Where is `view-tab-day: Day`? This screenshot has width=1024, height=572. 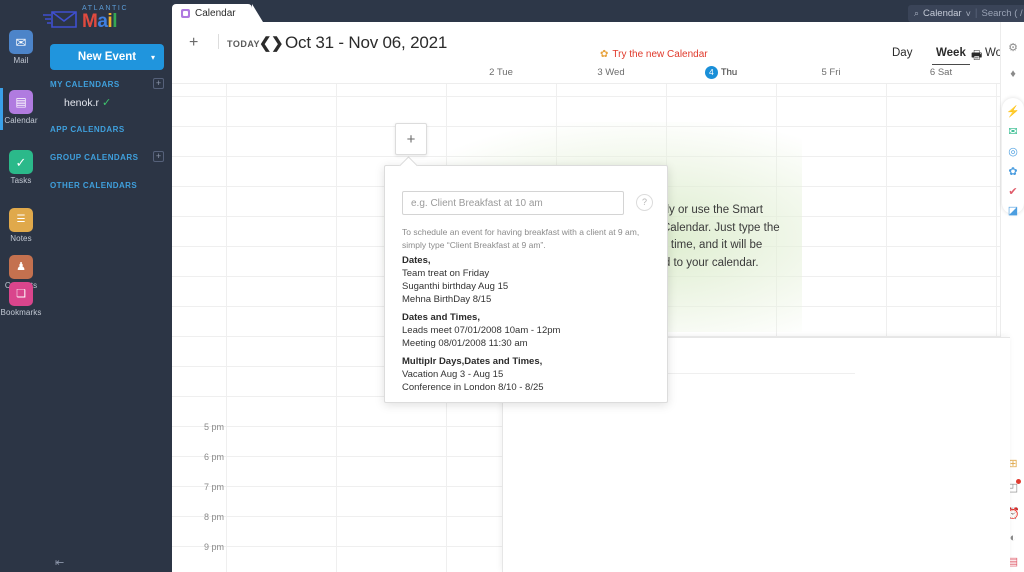
view-tab-day: Day is located at coordinates (902, 53).